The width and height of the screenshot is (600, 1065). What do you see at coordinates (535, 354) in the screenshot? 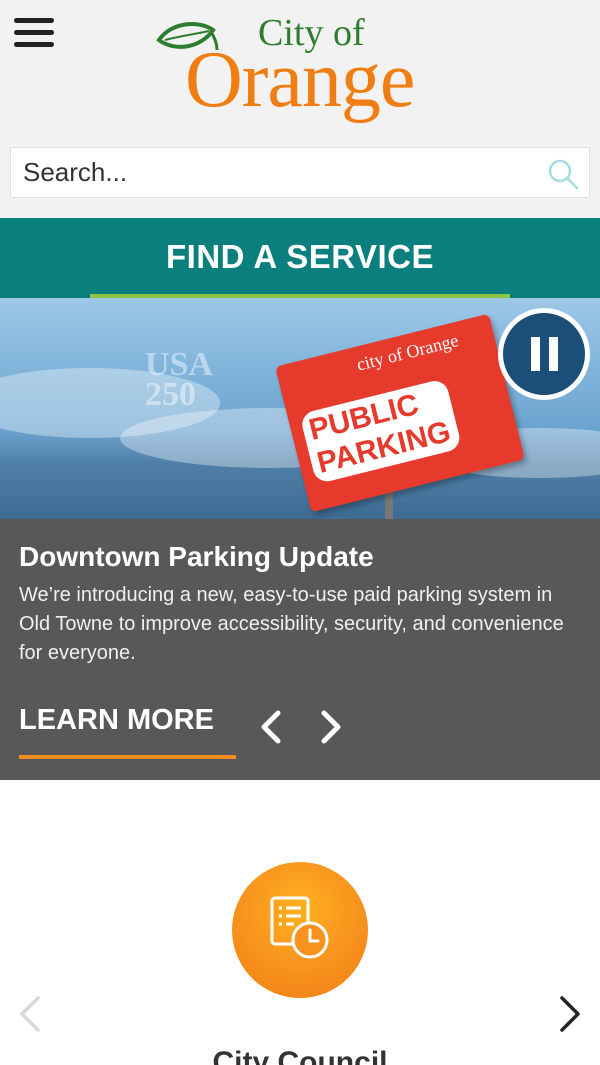
I see `pause-icon` at bounding box center [535, 354].